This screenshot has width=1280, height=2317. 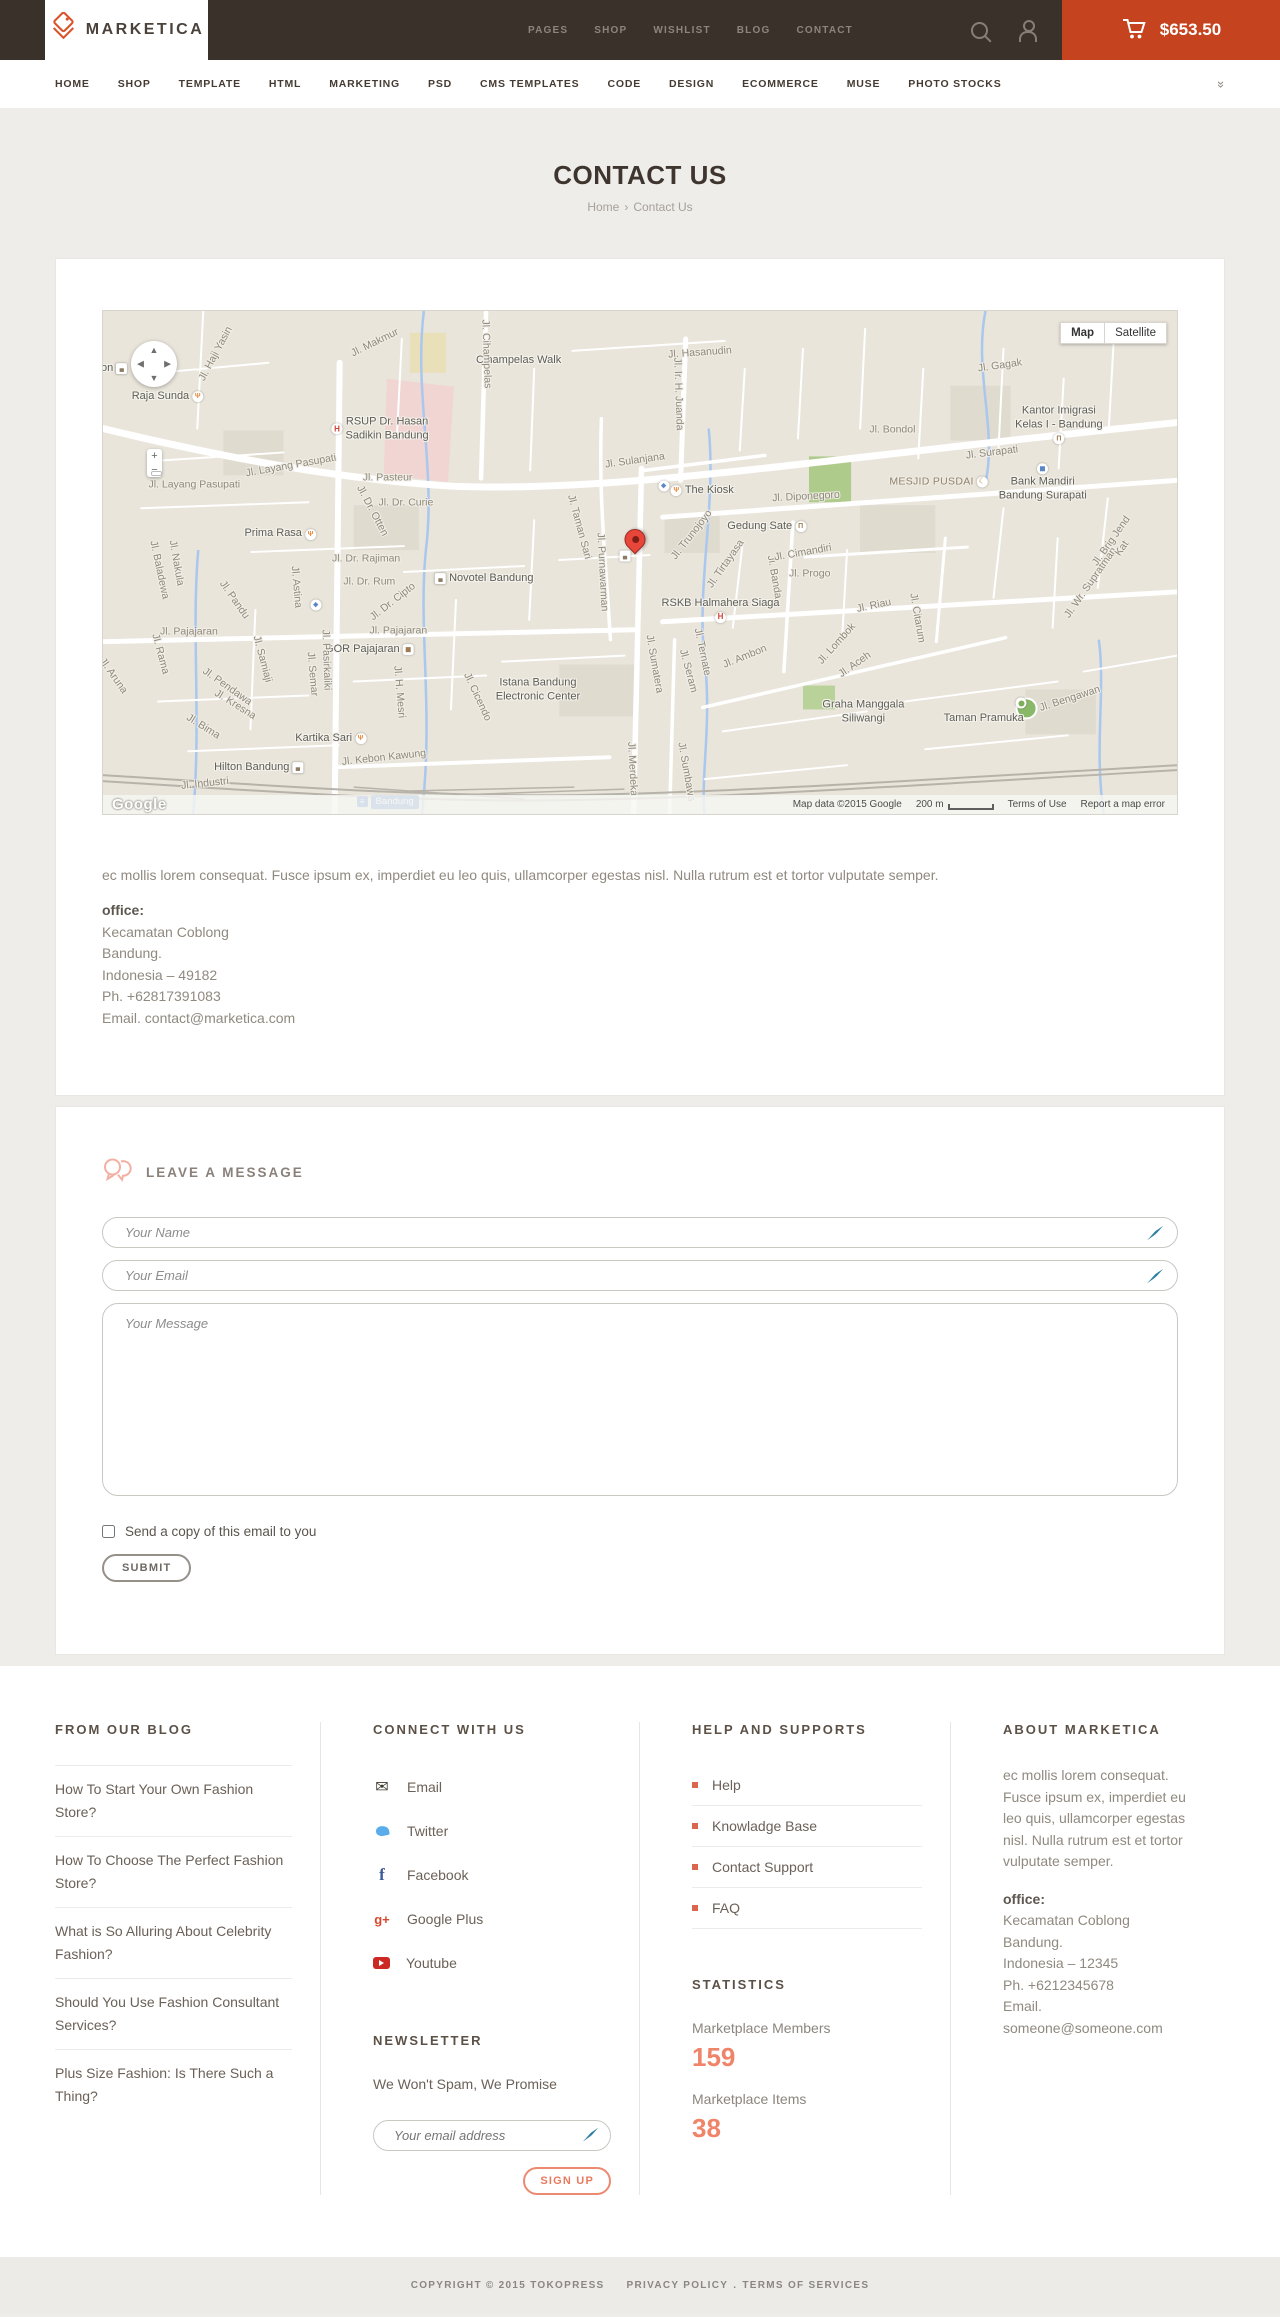 What do you see at coordinates (382, 1875) in the screenshot?
I see `facebook-icon` at bounding box center [382, 1875].